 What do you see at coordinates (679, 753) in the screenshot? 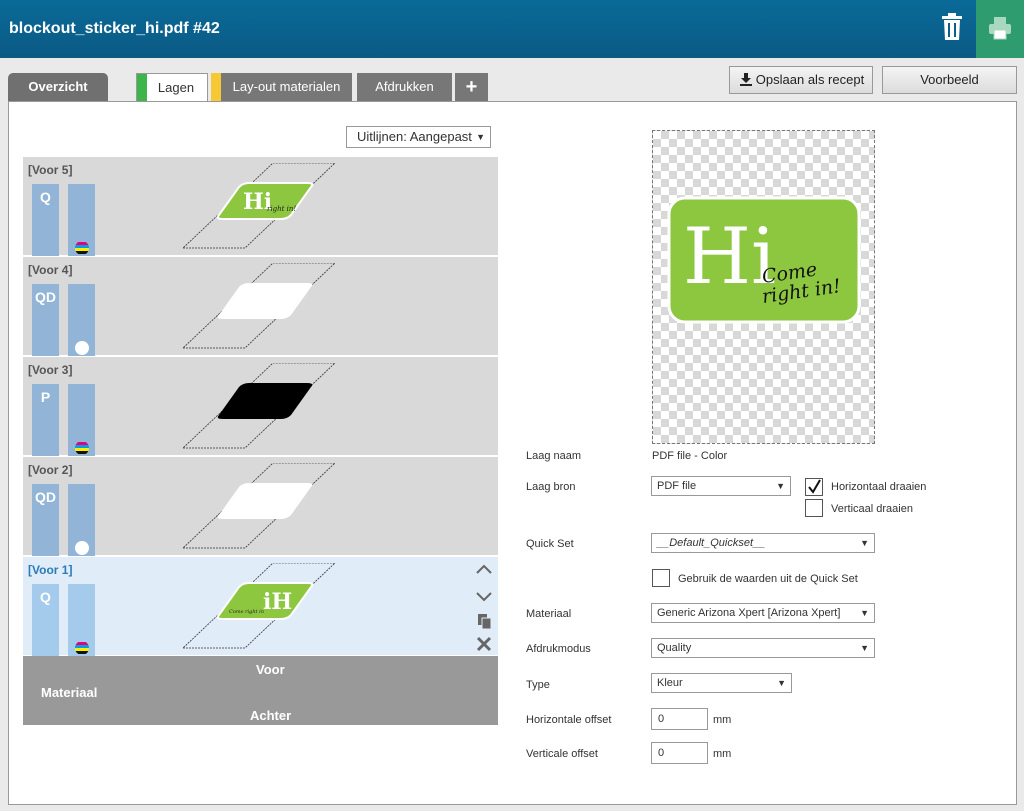
I see `v-offset-input: 0` at bounding box center [679, 753].